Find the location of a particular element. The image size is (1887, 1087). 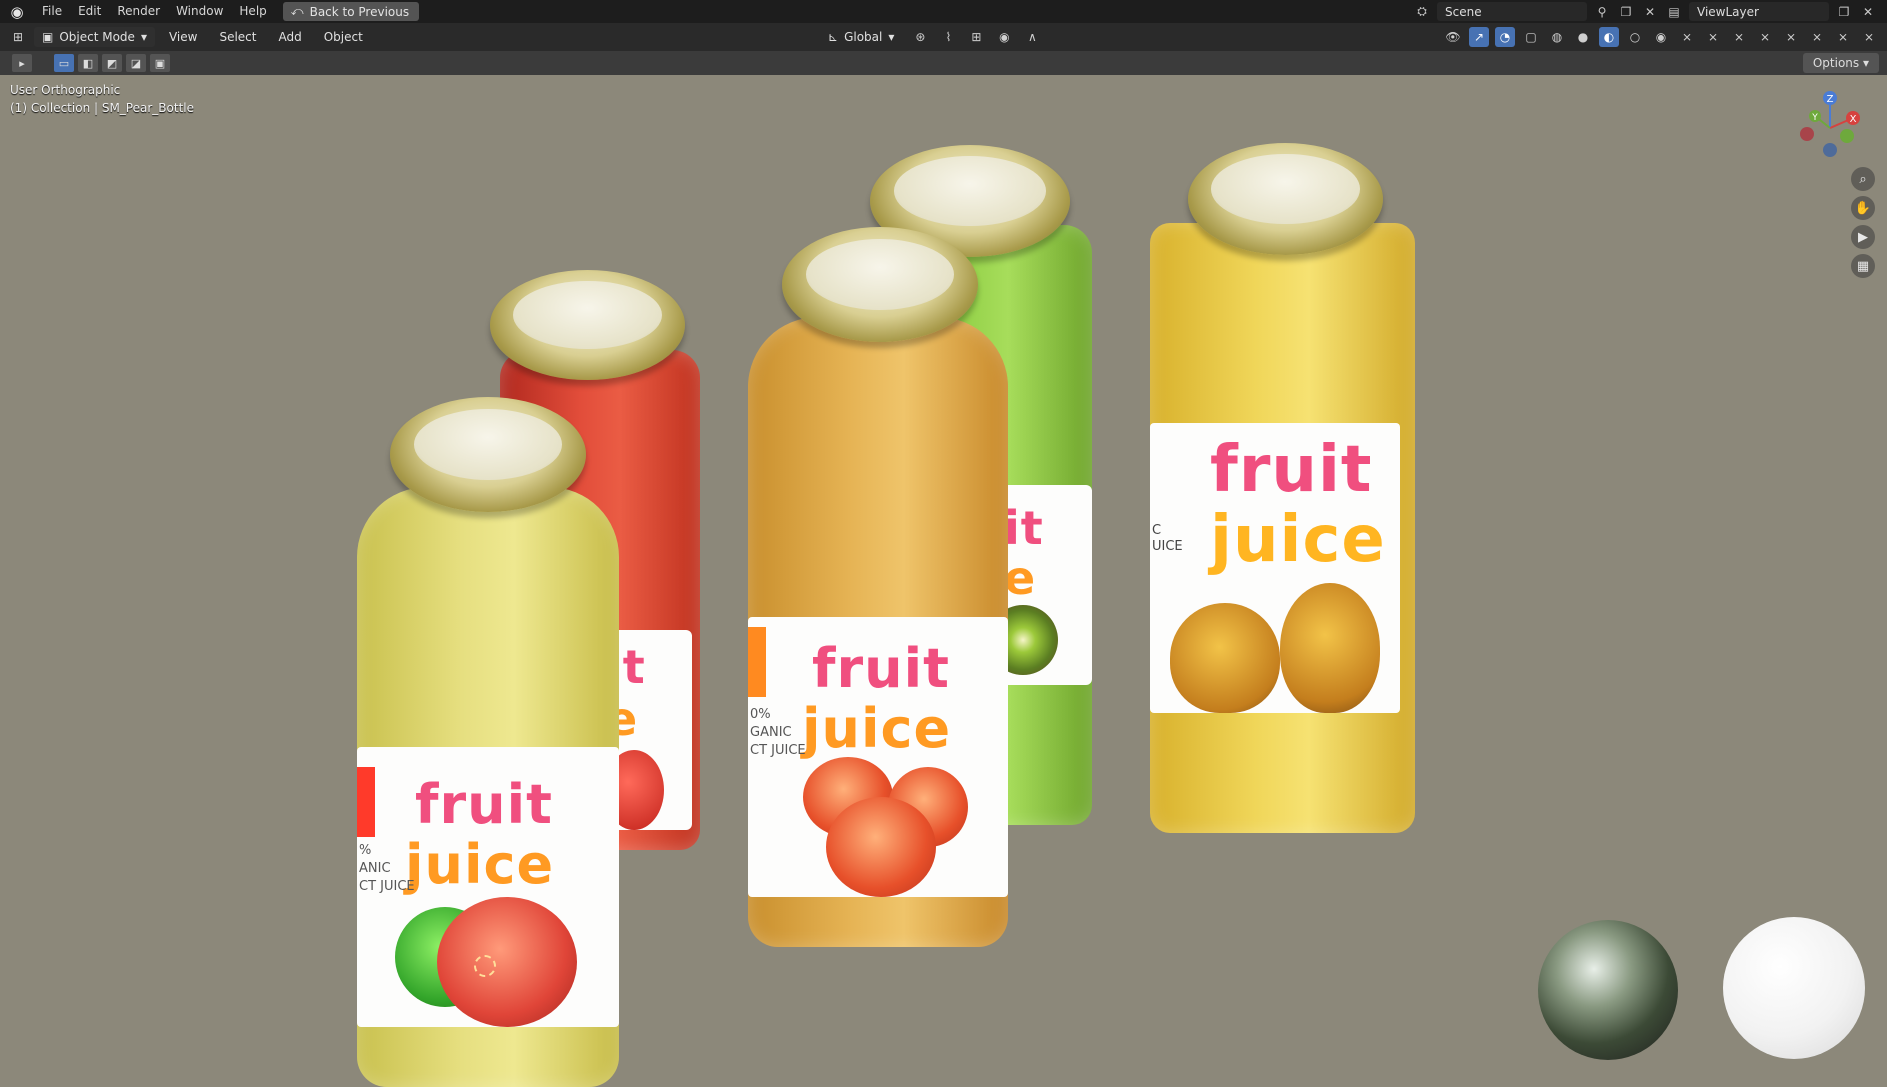

pin-icon: ⚲ is located at coordinates (1602, 12).